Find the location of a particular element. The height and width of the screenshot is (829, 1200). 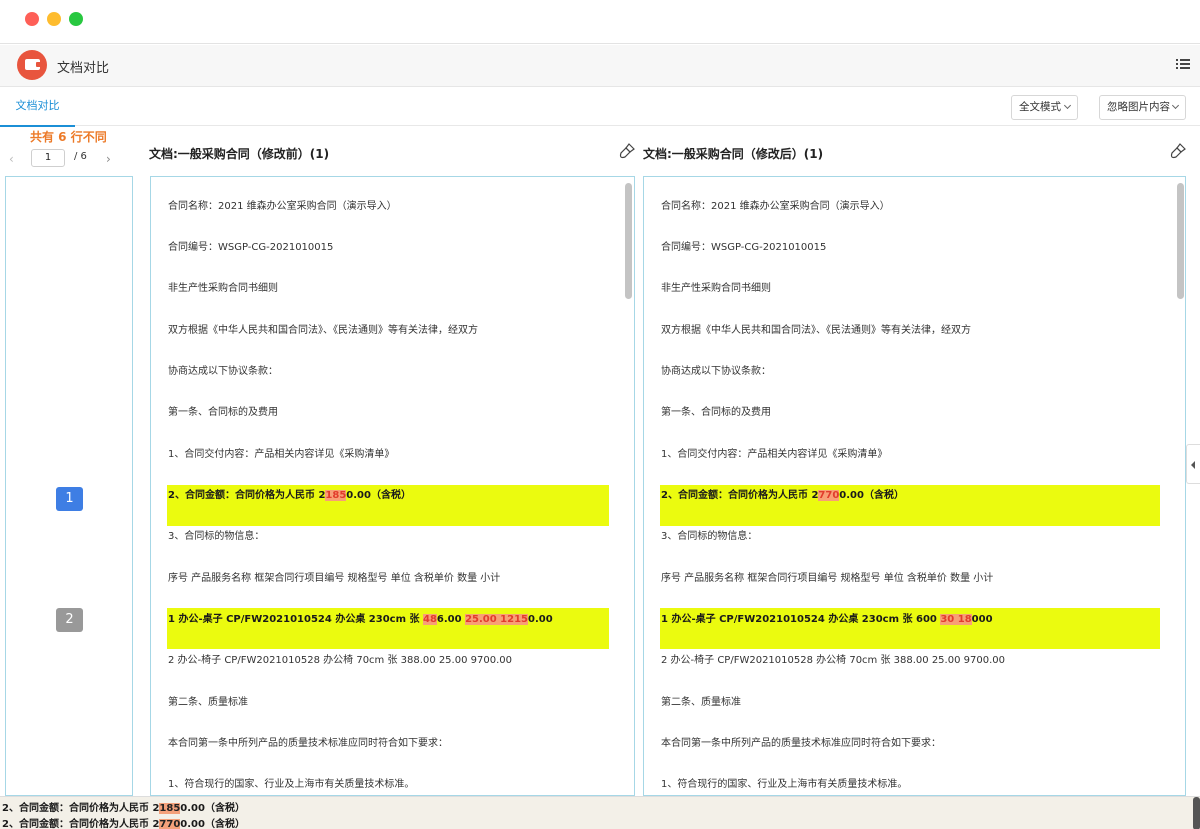

minimize-window-button is located at coordinates (54, 19).